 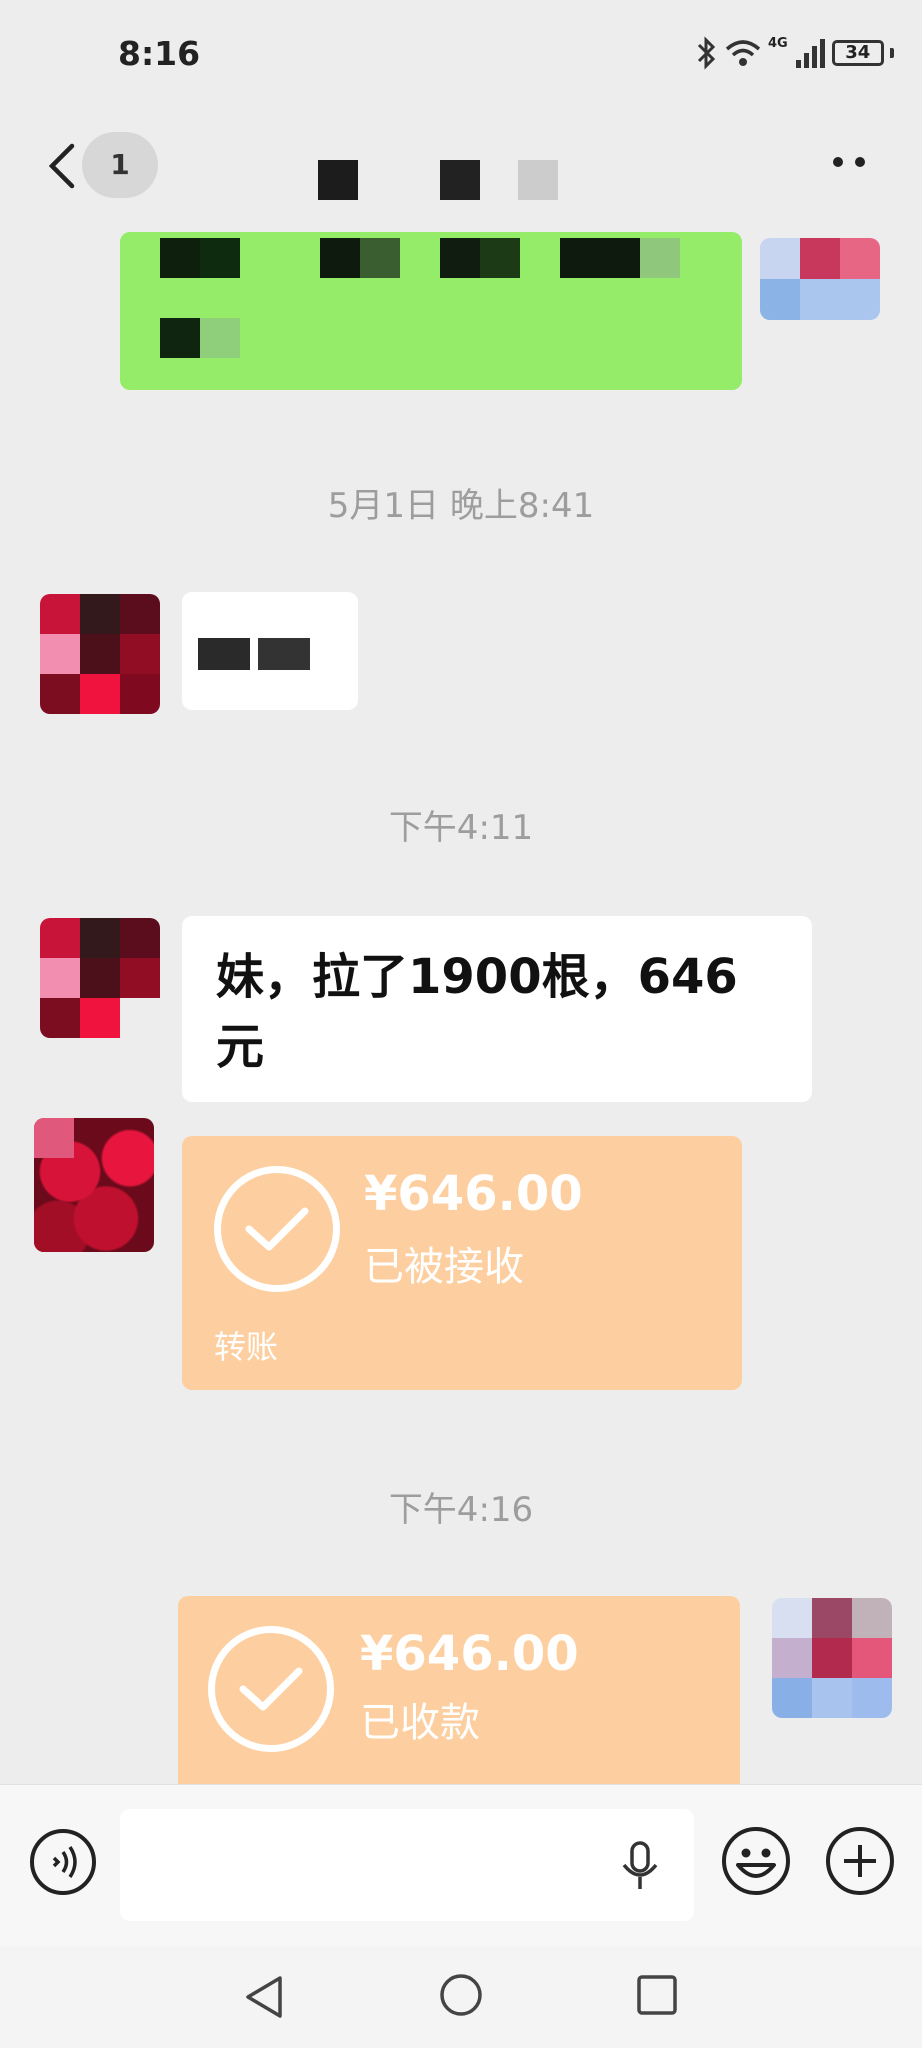 I want to click on nav-recents-icon, so click(x=657, y=1995).